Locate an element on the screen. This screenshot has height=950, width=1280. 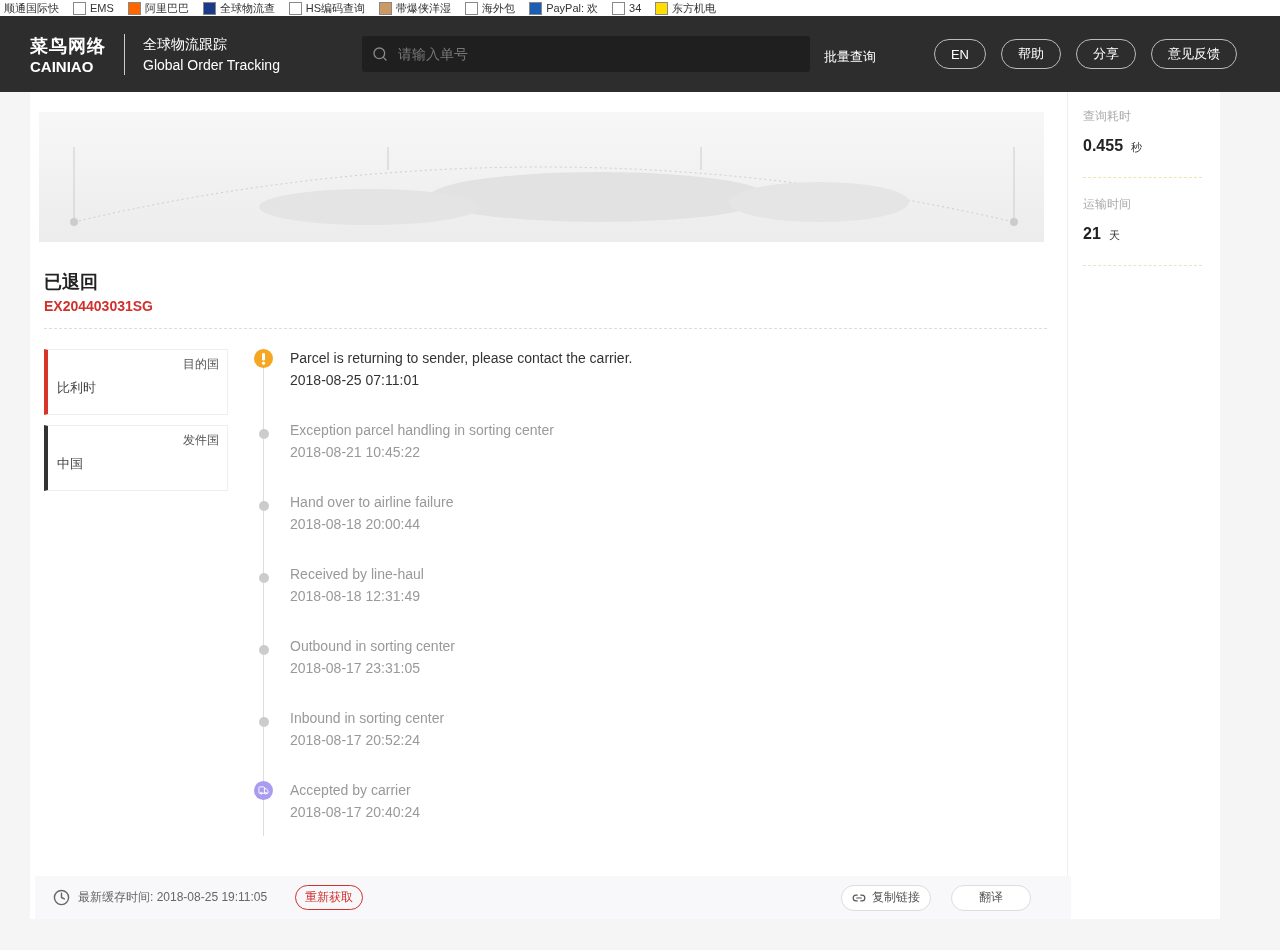
bookmark-link: 带爆侠洋湿 is located at coordinates (424, 8).